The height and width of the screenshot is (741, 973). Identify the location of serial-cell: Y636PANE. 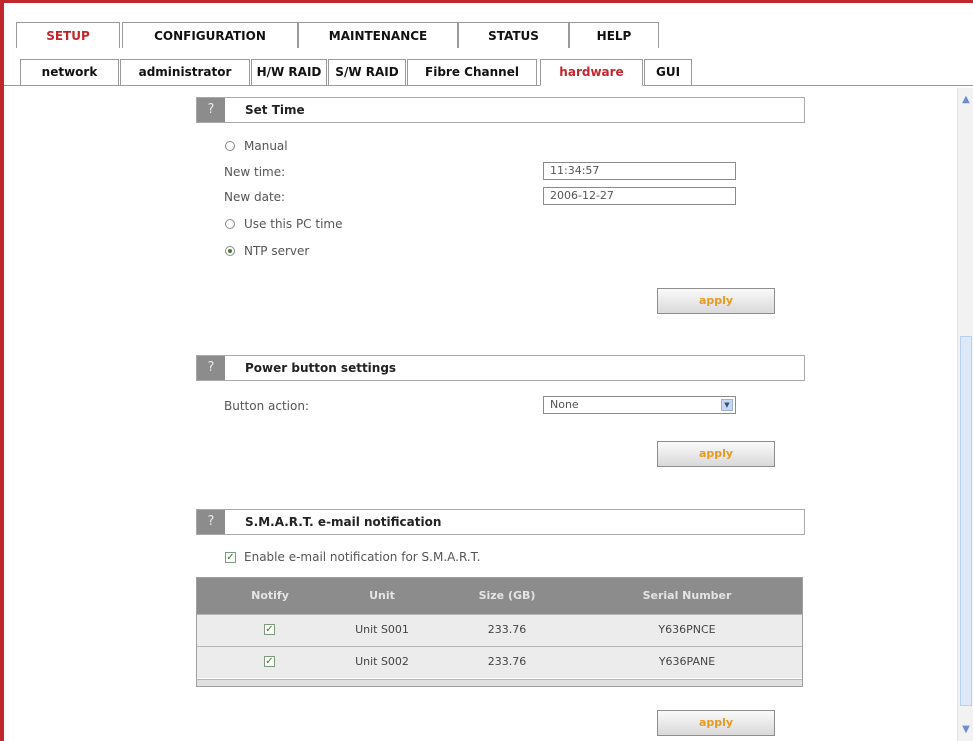
(687, 661).